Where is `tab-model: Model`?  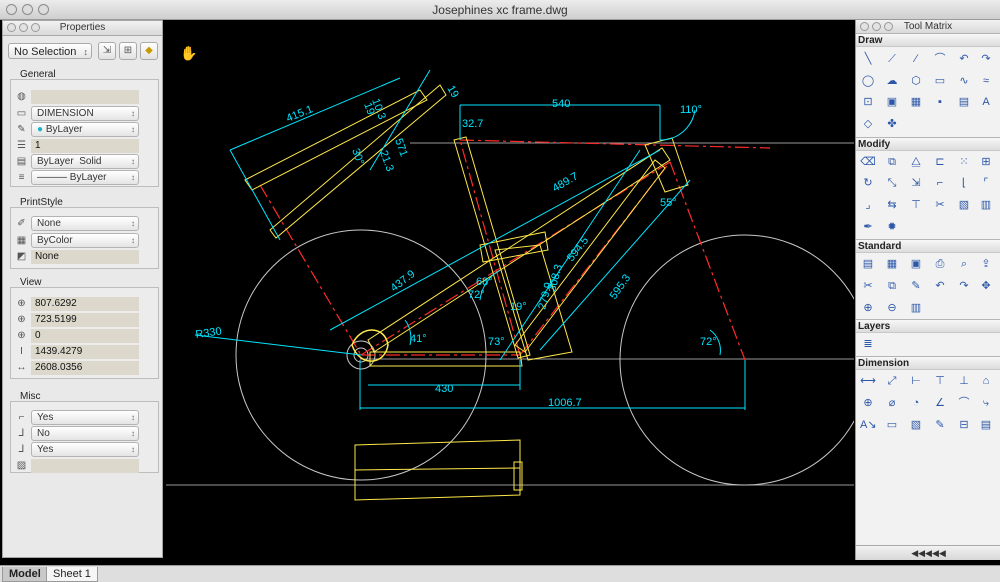
tab-model: Model is located at coordinates (25, 574).